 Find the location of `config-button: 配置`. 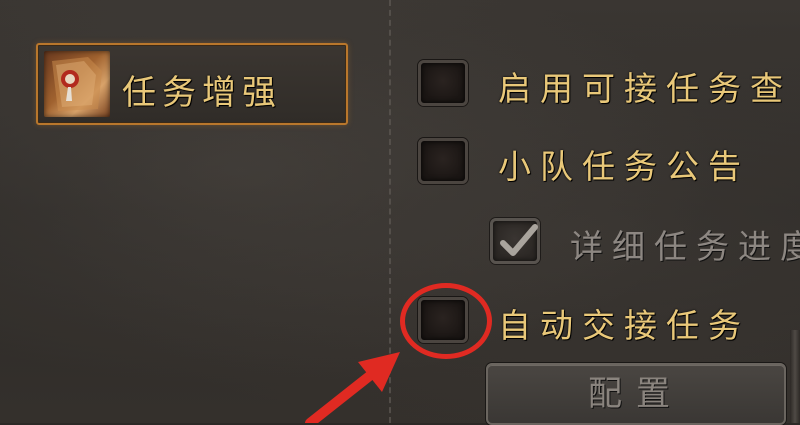

config-button: 配置 is located at coordinates (636, 394).